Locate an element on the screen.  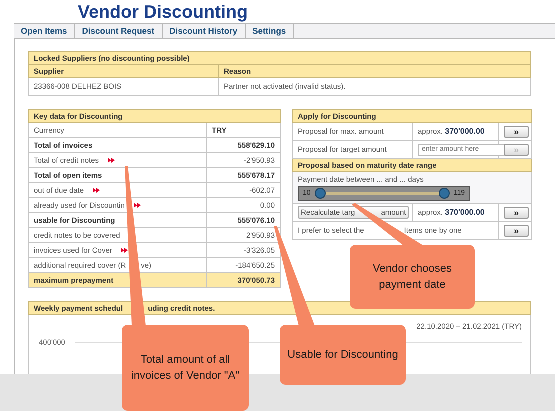
page-title: Vendor Discounting is located at coordinates (164, 12).